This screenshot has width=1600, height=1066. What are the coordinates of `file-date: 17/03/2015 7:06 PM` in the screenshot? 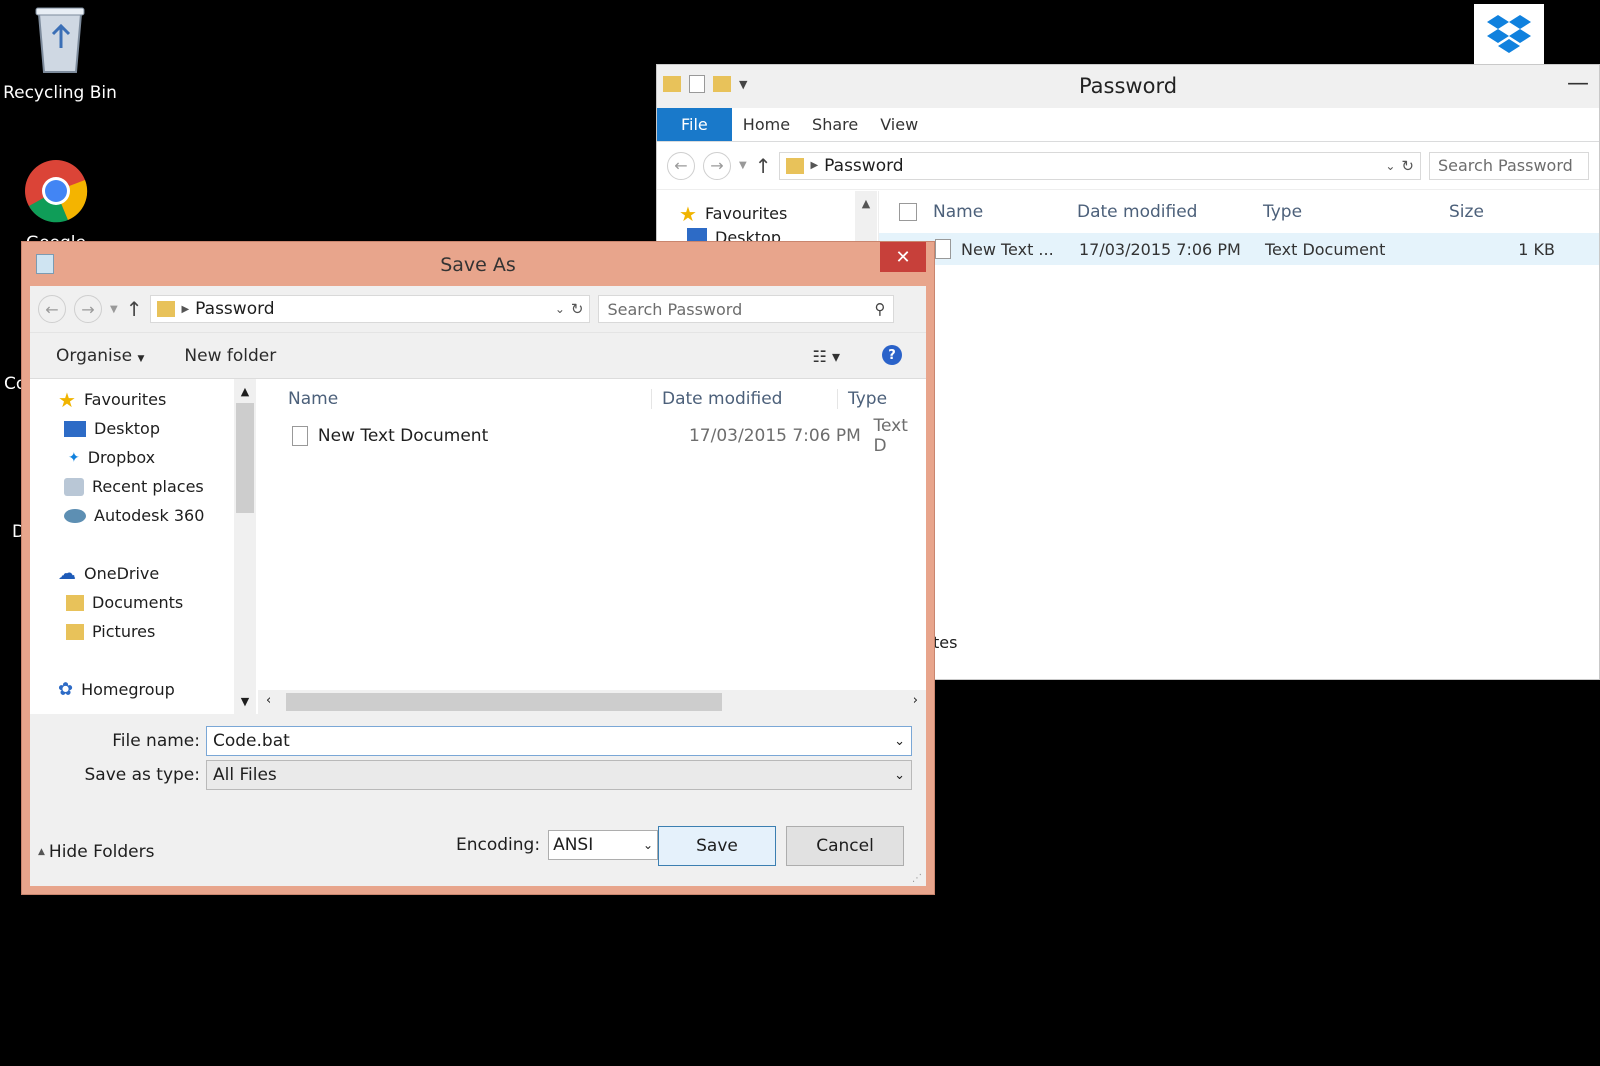 It's located at (1160, 249).